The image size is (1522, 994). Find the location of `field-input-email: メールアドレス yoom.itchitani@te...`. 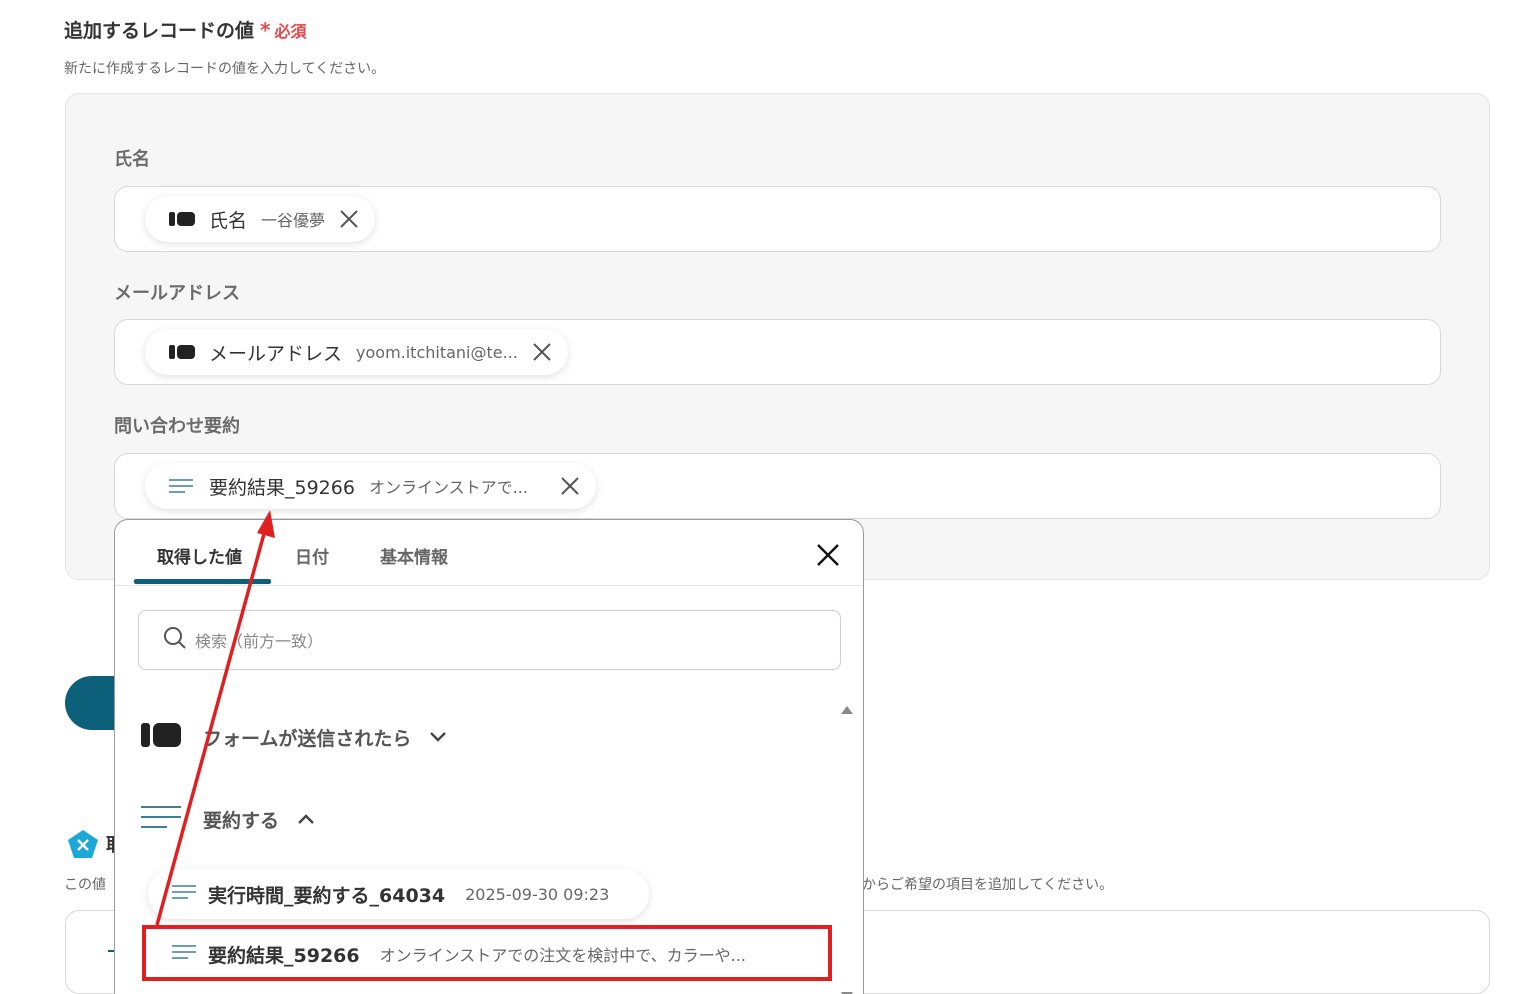

field-input-email: メールアドレス yoom.itchitani@te... is located at coordinates (777, 352).